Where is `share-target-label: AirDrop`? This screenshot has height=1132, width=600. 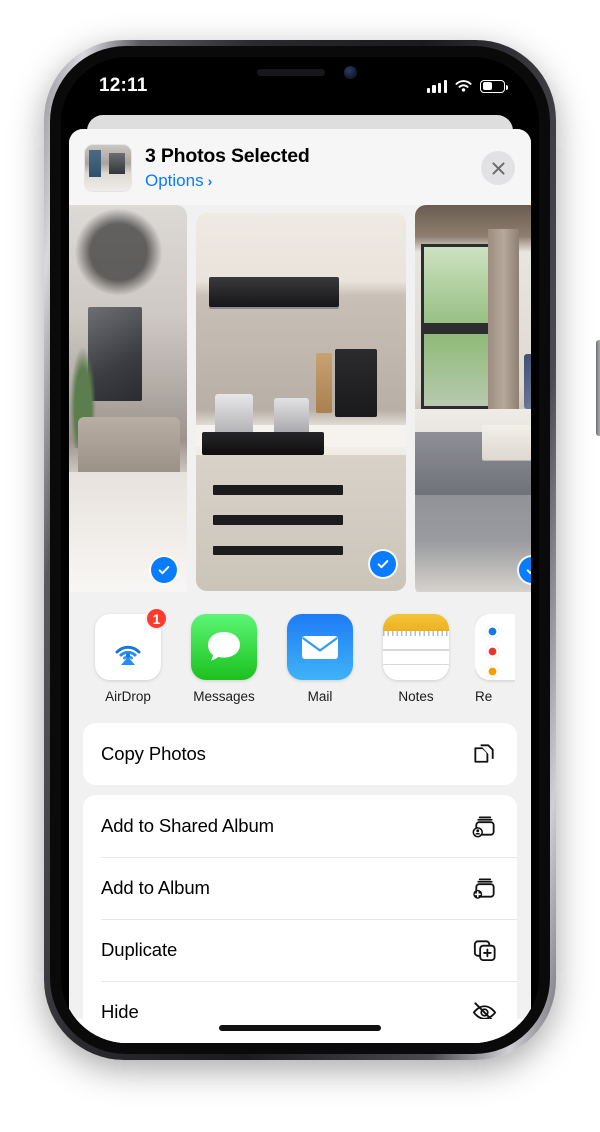
share-target-label: AirDrop is located at coordinates (128, 697).